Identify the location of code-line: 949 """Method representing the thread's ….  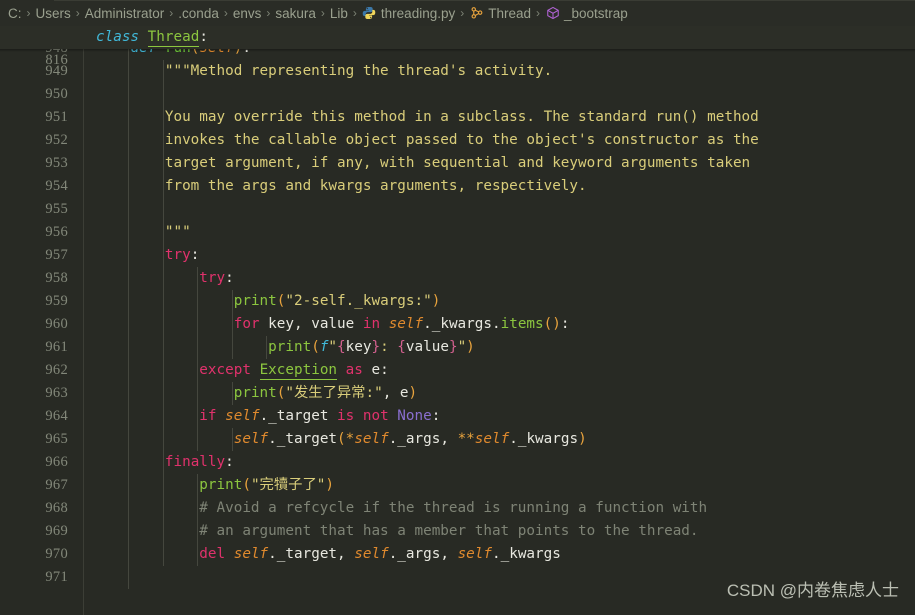
(457, 71).